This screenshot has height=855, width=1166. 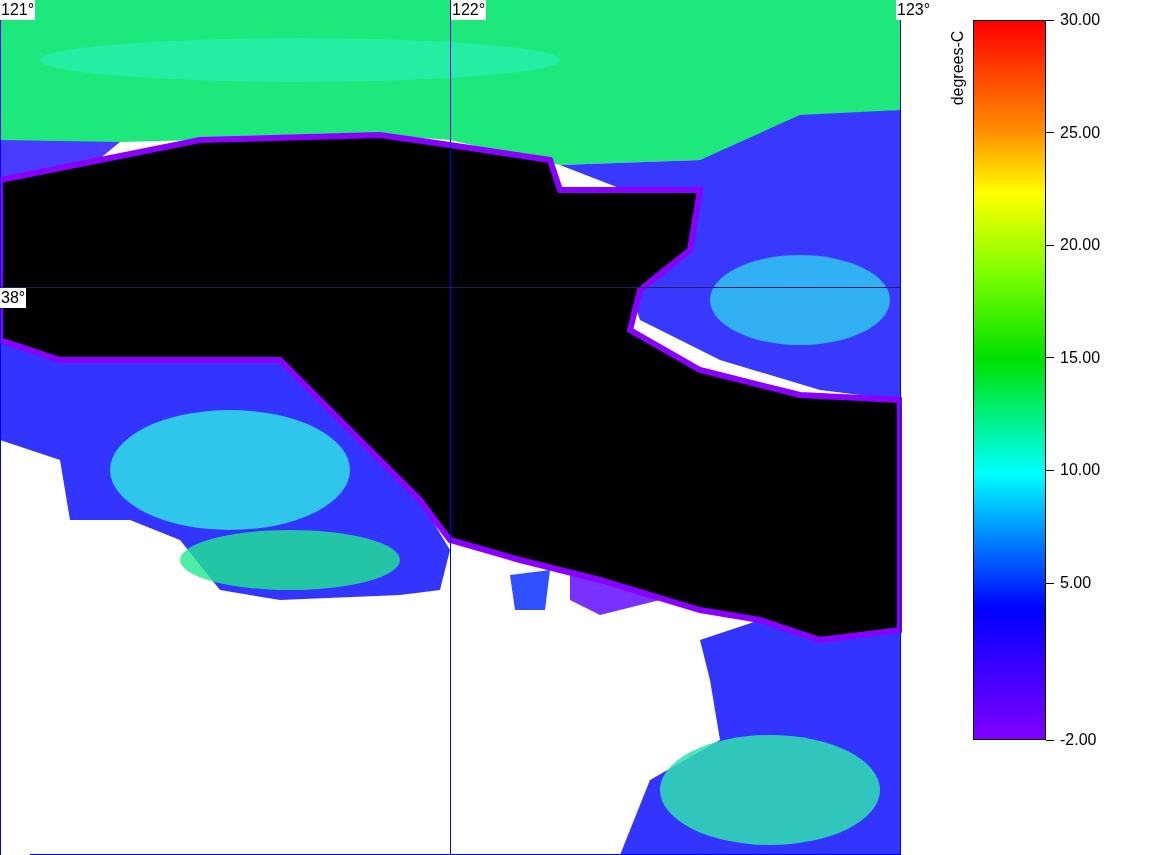 What do you see at coordinates (1080, 357) in the screenshot?
I see `colorbar-tick-label: 15.00` at bounding box center [1080, 357].